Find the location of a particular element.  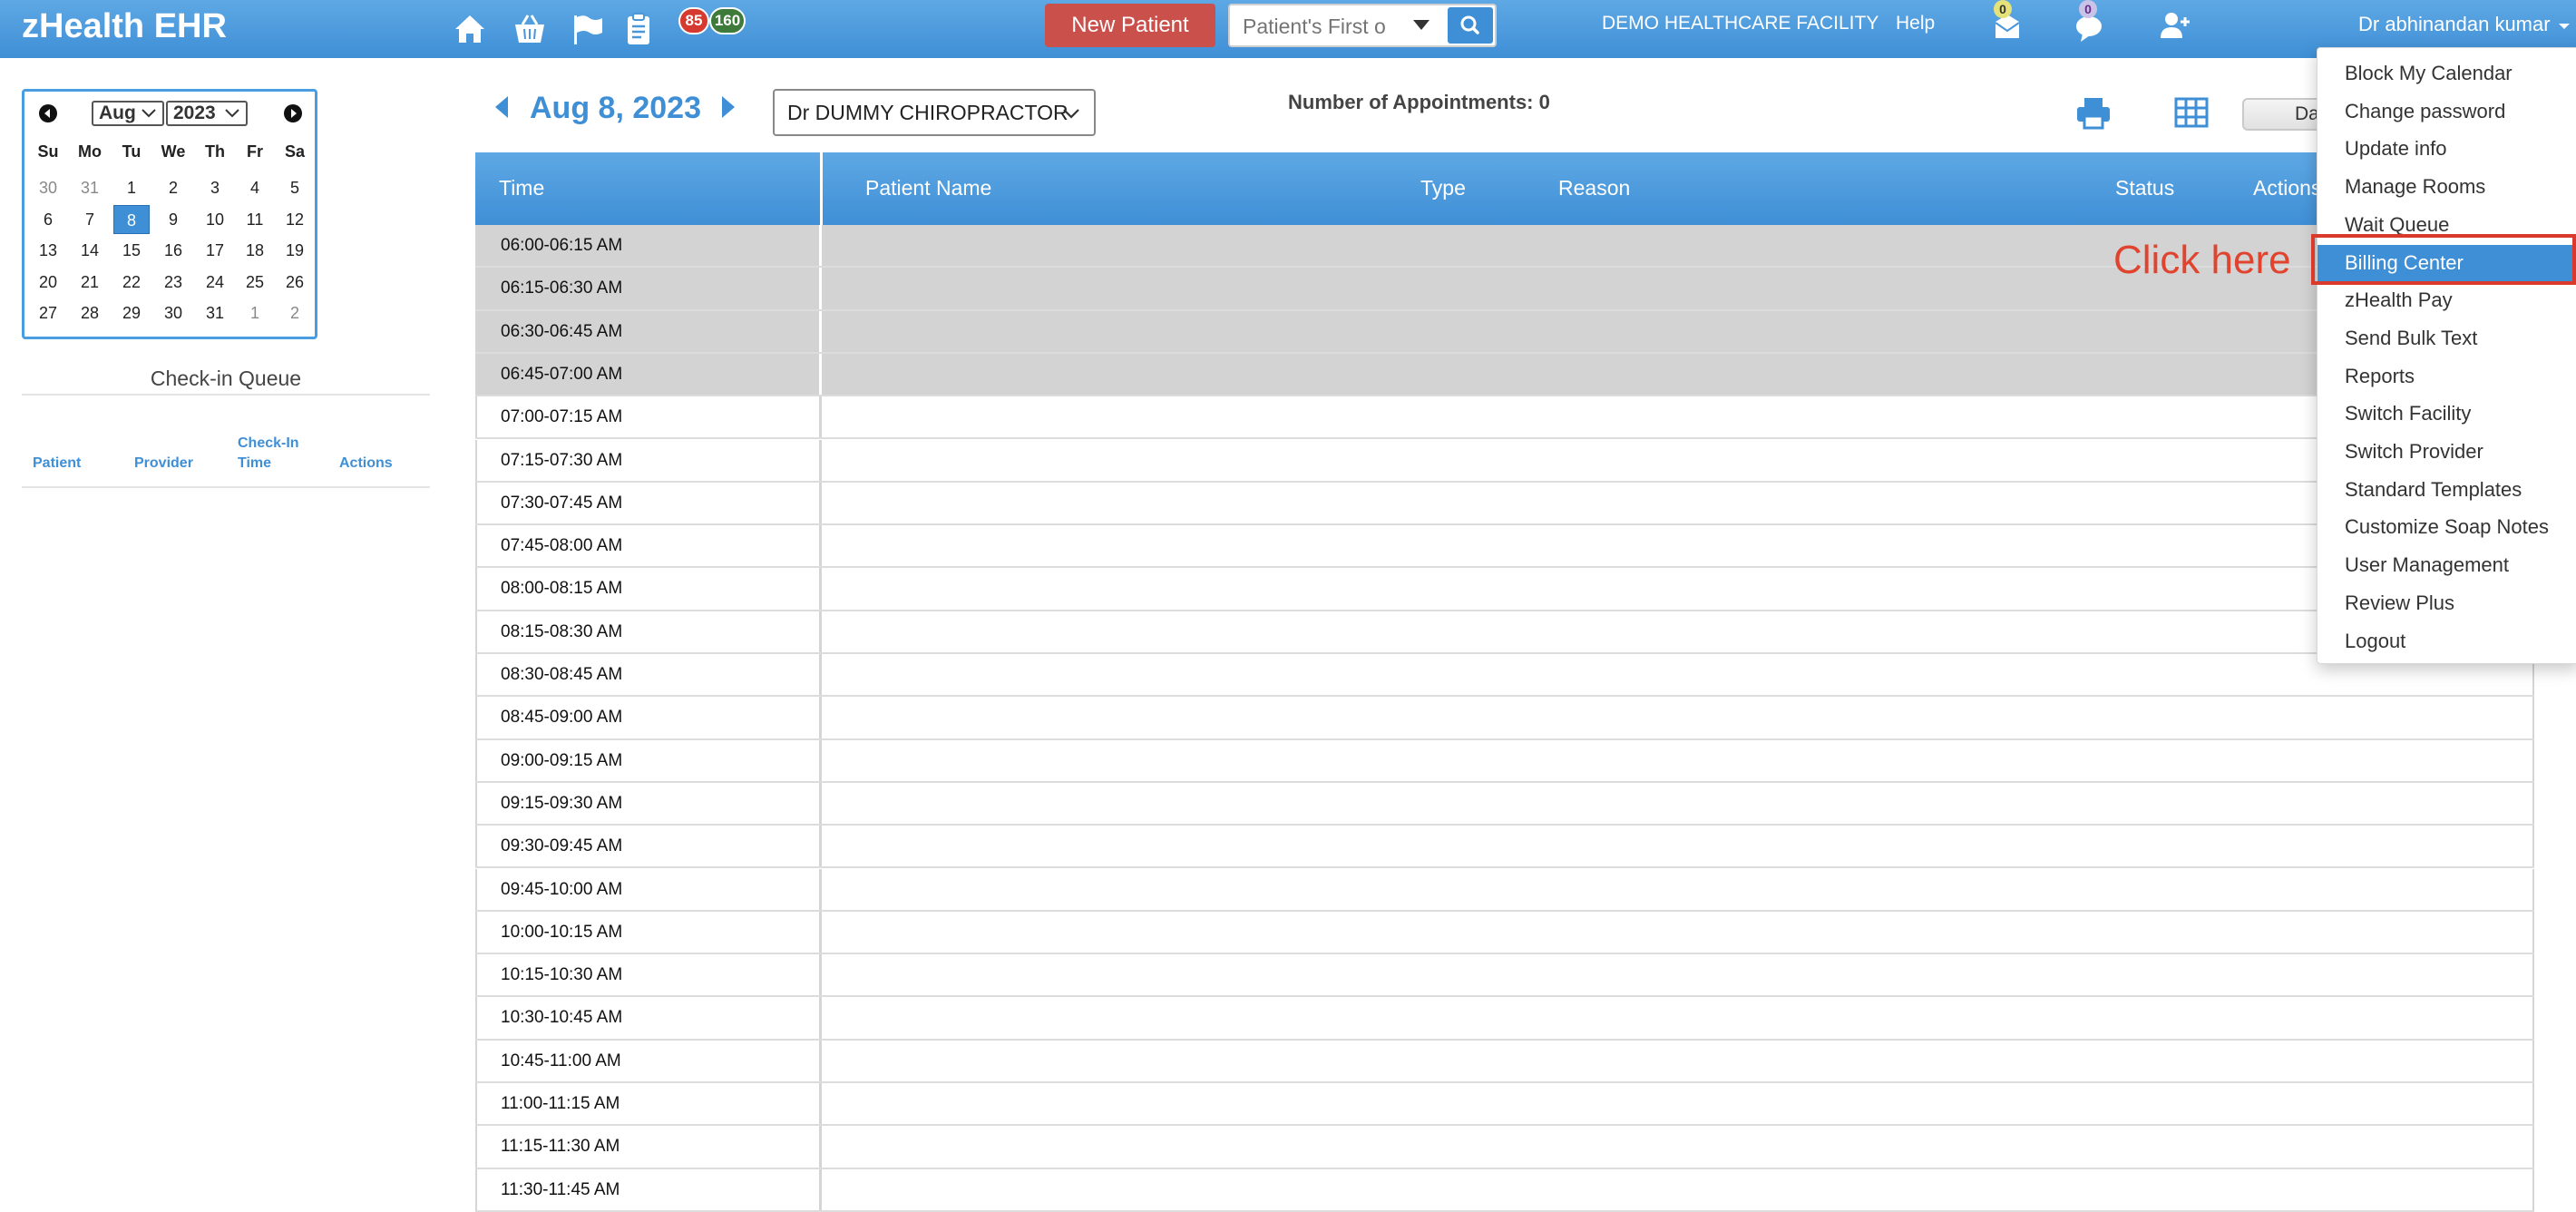

calendar-day: 3 is located at coordinates (215, 187).